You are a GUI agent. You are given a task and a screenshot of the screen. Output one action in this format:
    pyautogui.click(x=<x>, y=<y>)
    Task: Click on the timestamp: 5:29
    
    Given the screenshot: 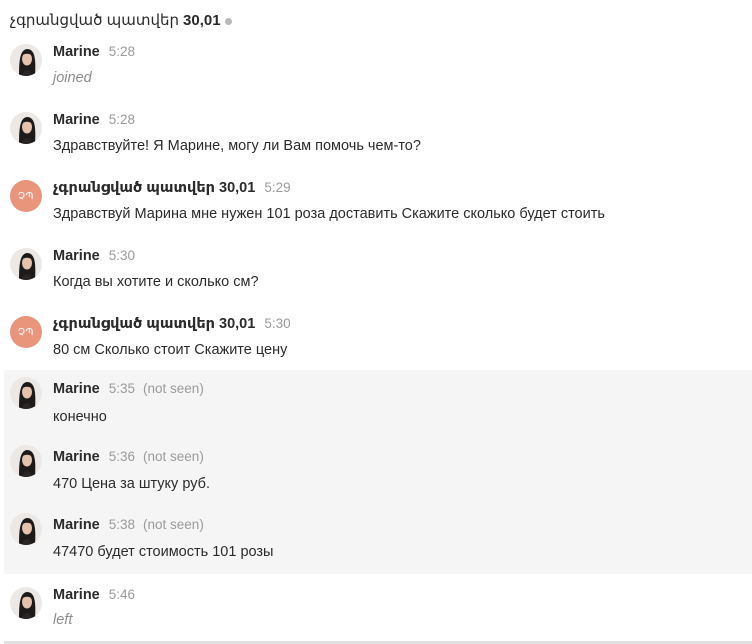 What is the action you would take?
    pyautogui.click(x=277, y=187)
    